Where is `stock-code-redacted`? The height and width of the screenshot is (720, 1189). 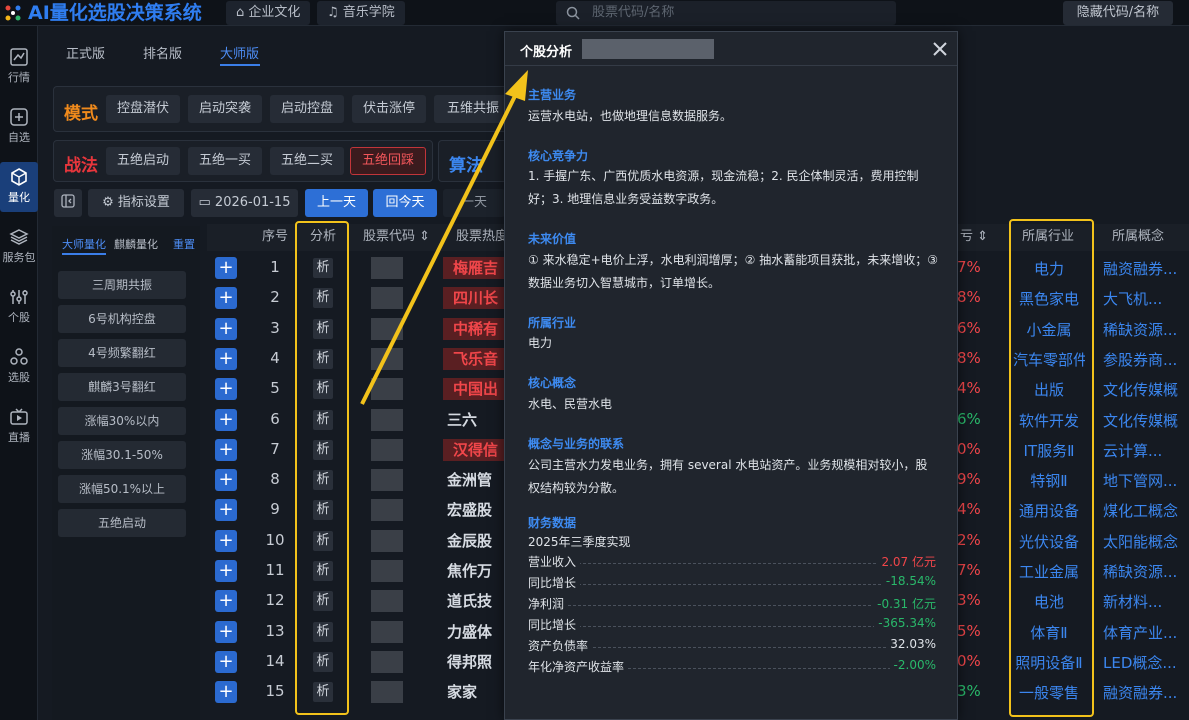 stock-code-redacted is located at coordinates (387, 298).